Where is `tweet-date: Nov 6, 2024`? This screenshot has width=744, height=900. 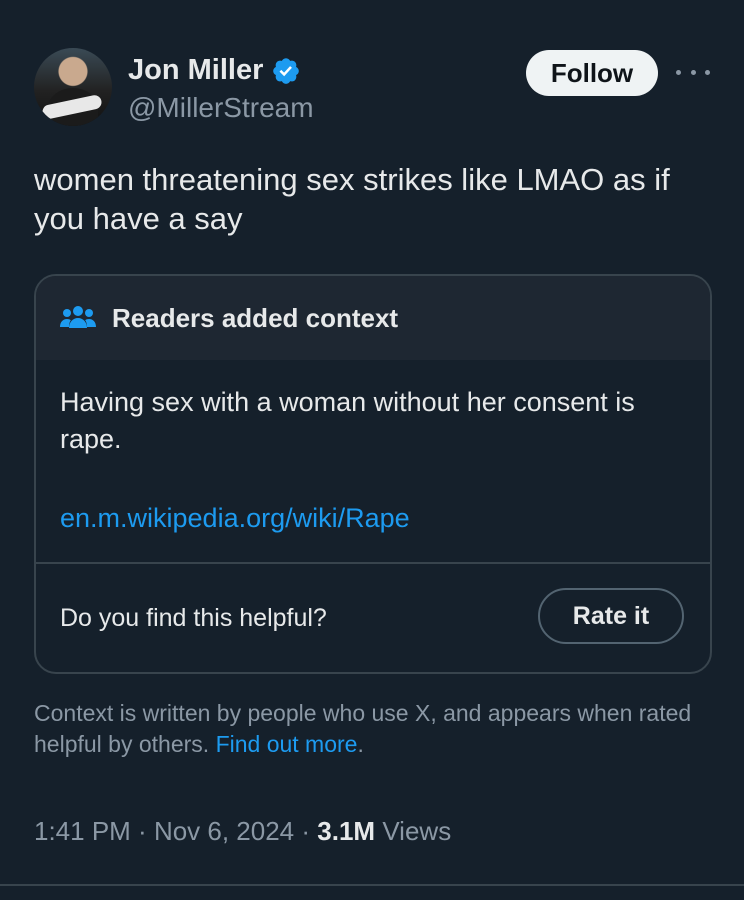 tweet-date: Nov 6, 2024 is located at coordinates (224, 831).